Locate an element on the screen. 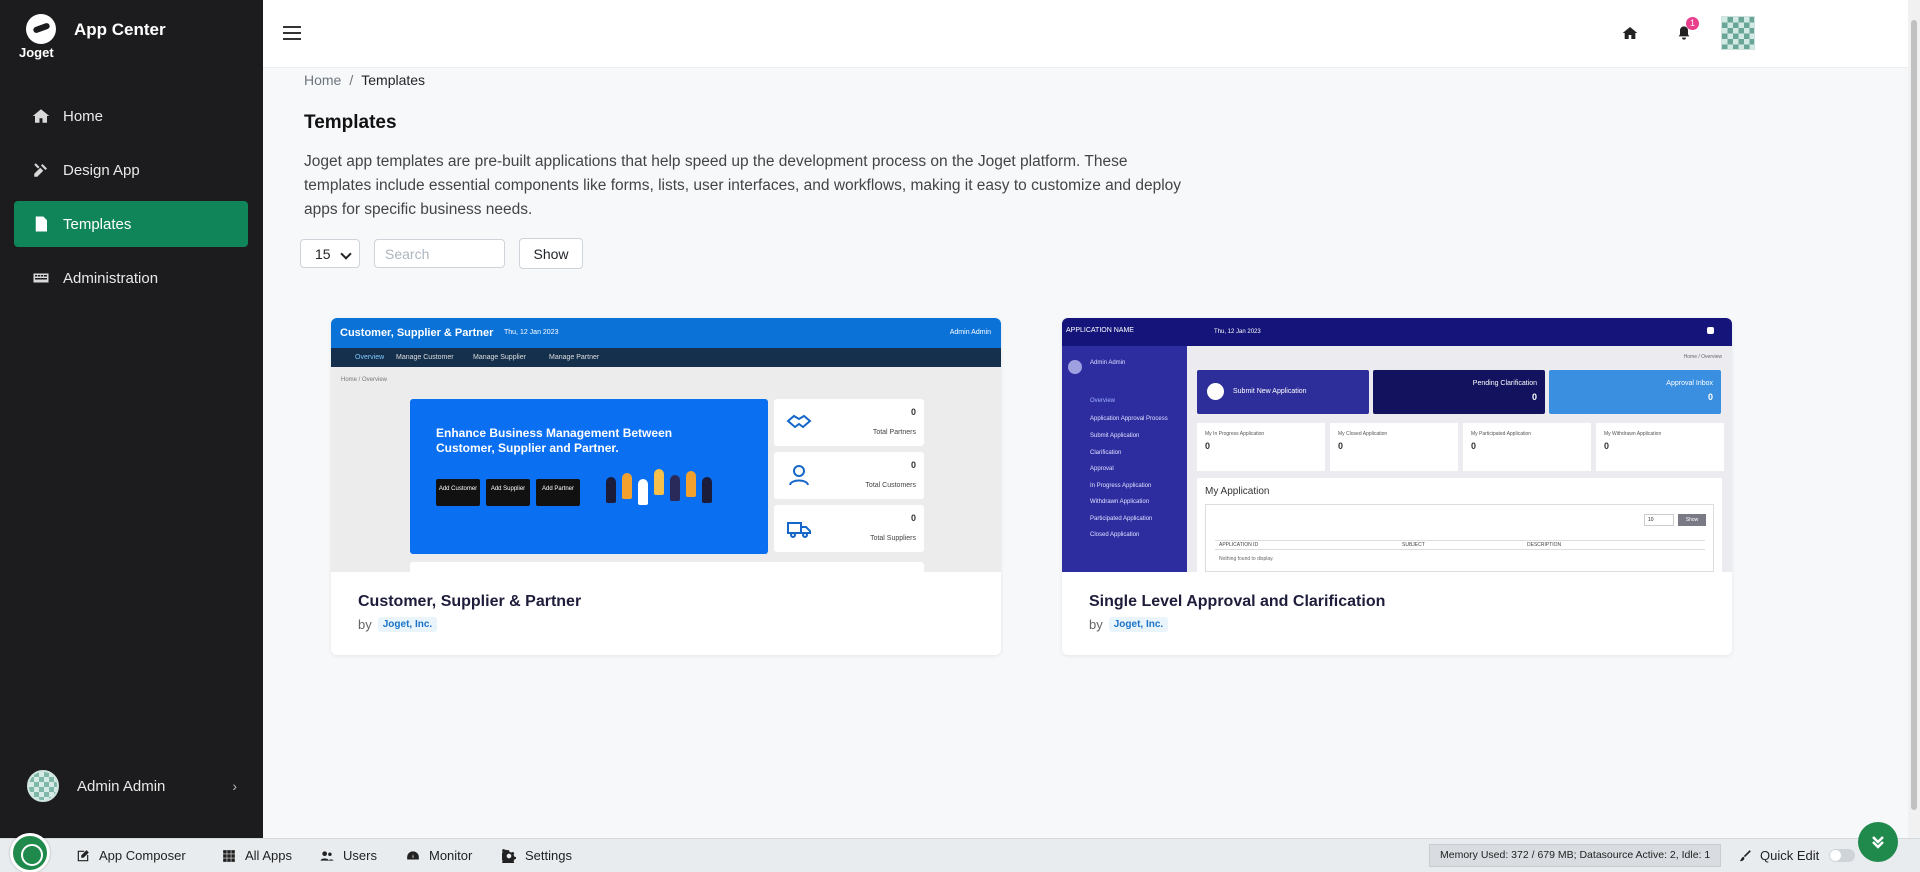  box-label: Pending Clarification is located at coordinates (1504, 383).